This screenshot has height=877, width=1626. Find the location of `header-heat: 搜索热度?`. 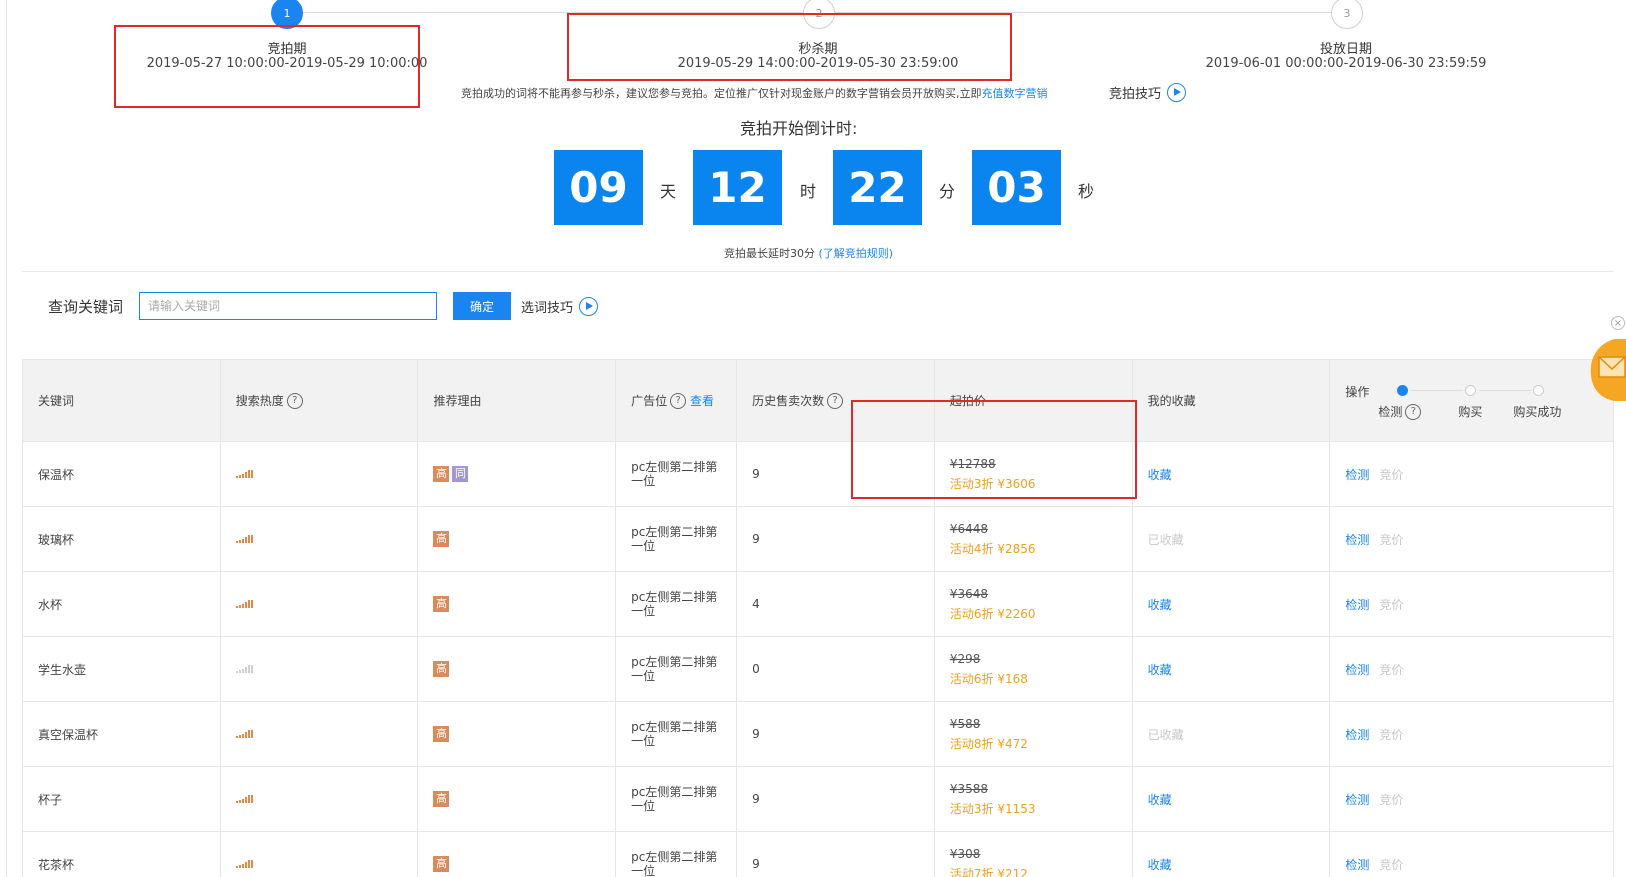

header-heat: 搜索热度? is located at coordinates (319, 400).